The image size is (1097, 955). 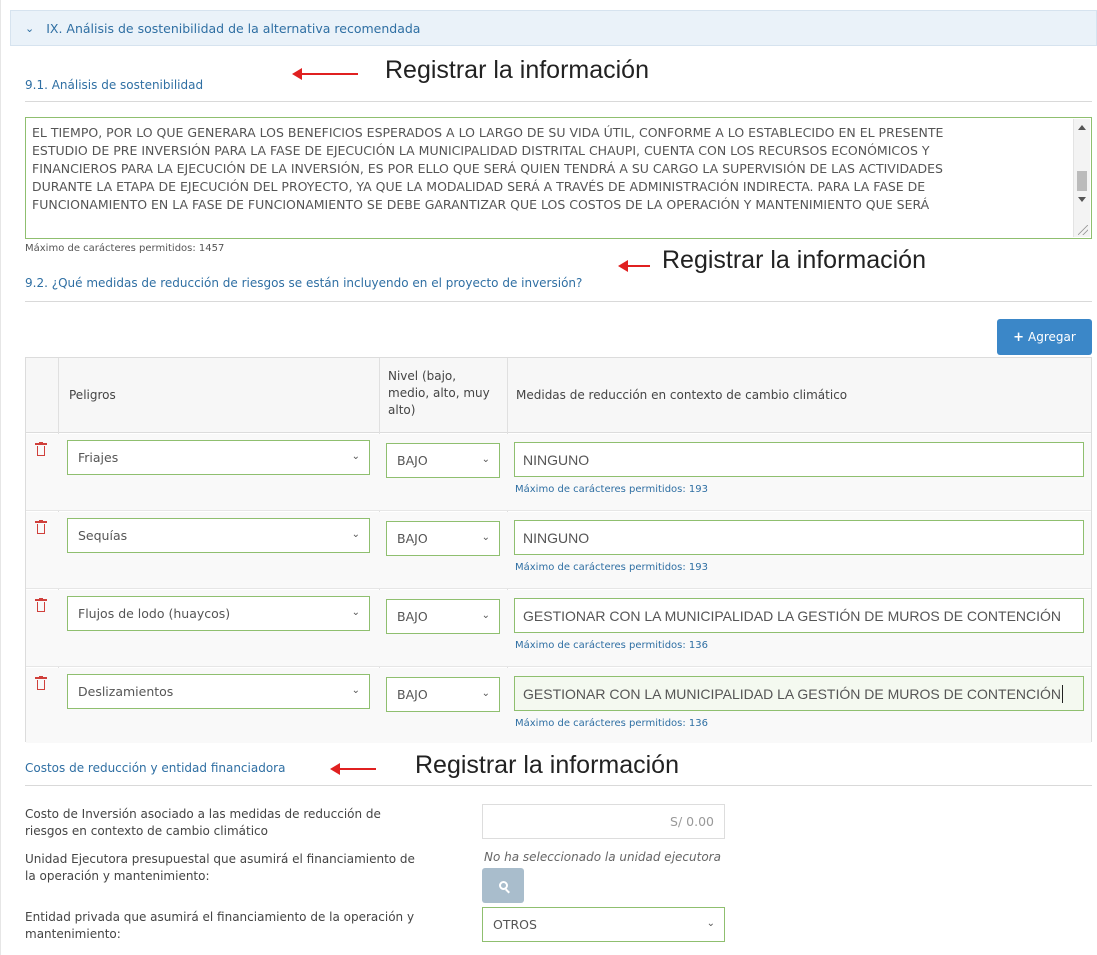 What do you see at coordinates (73, 934) in the screenshot?
I see `privada-label-line: mantenimiento:` at bounding box center [73, 934].